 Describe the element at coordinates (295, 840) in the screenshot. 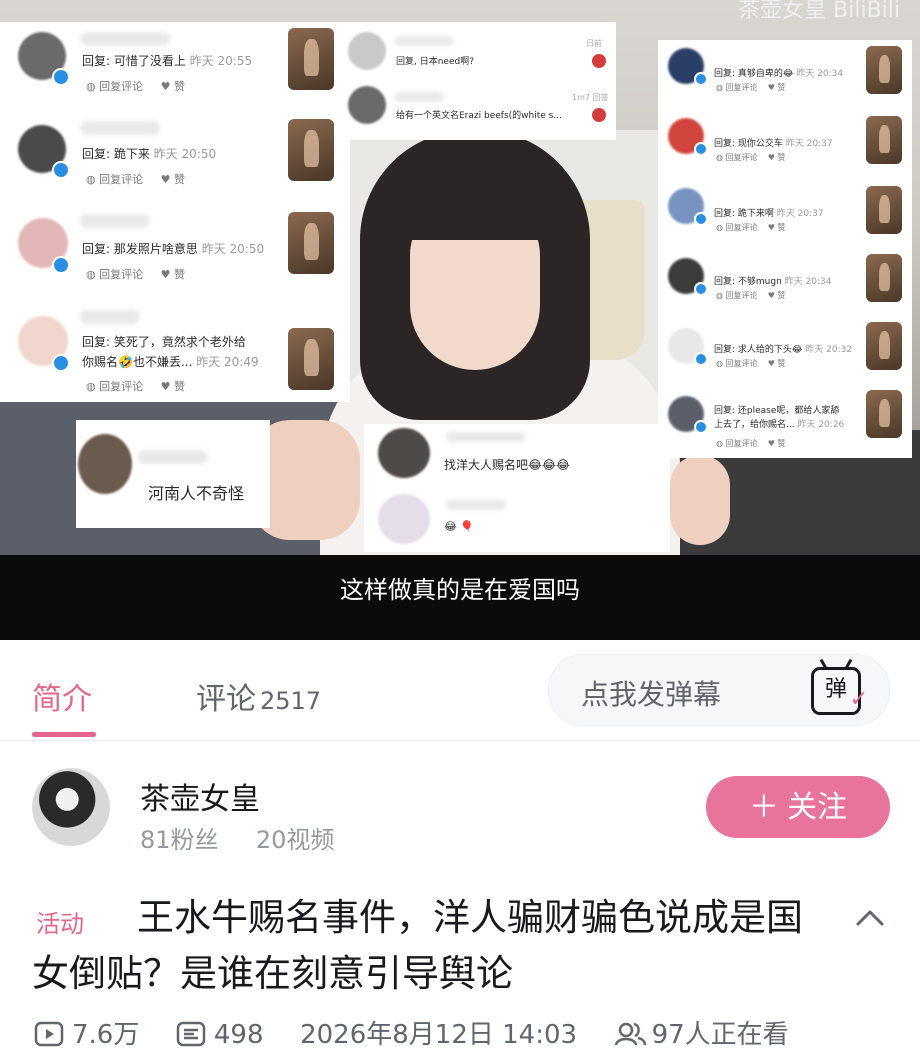

I see `uploader-videos: 20视频` at that location.